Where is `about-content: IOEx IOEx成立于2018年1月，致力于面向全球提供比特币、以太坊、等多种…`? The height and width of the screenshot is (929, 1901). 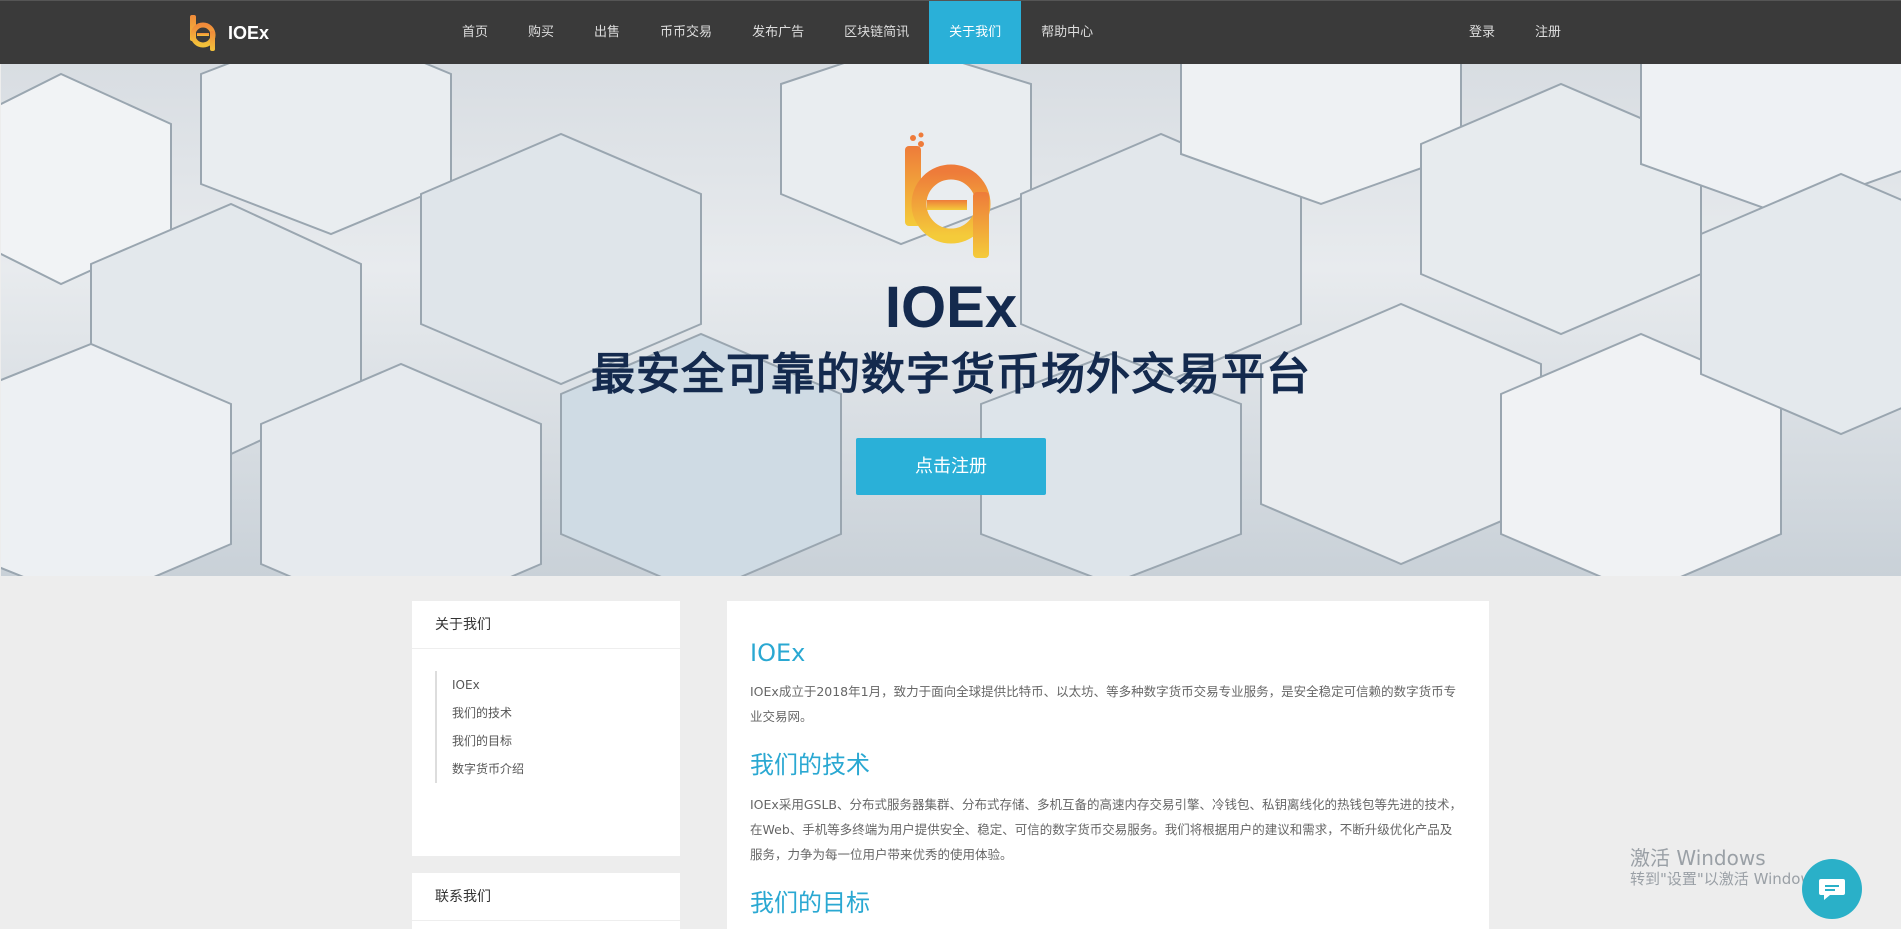 about-content: IOEx IOEx成立于2018年1月，致力于面向全球提供比特币、以太坊、等多种… is located at coordinates (1108, 765).